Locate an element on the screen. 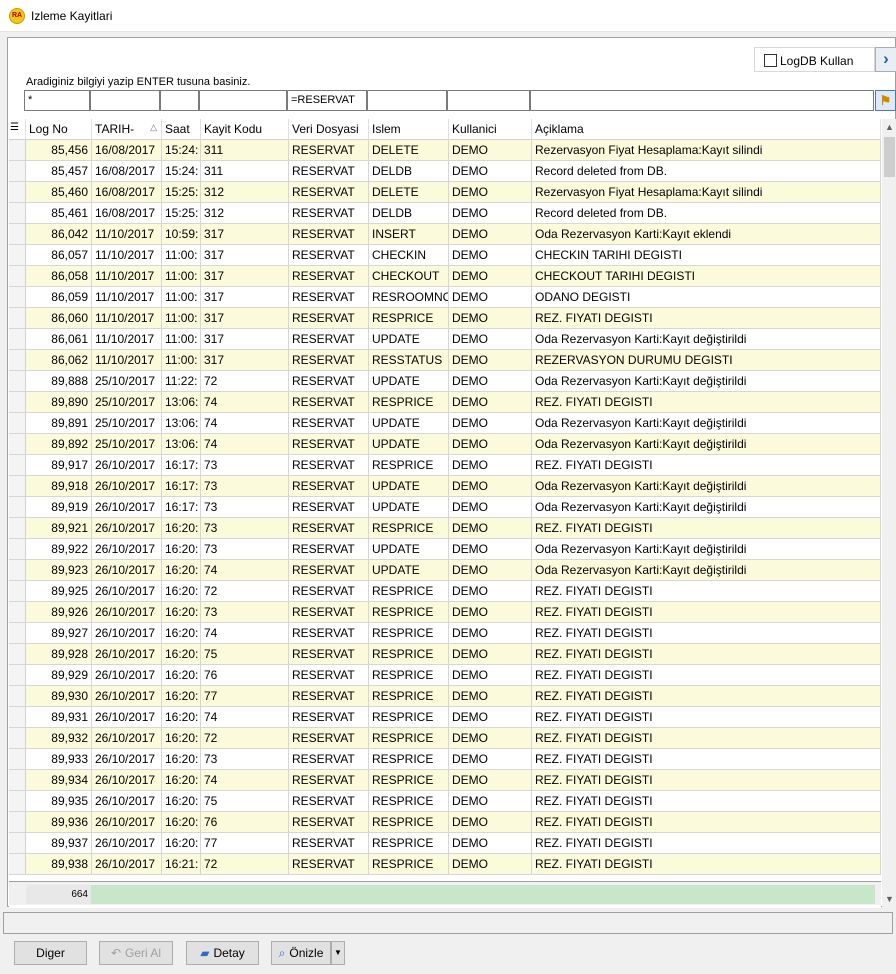  cell-aciklama: Oda Rezervasyon Karti:Kayıt eklendi is located at coordinates (706, 234).